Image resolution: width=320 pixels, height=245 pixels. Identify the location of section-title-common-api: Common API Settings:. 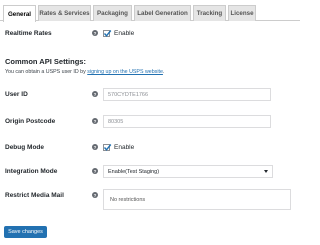
(45, 61).